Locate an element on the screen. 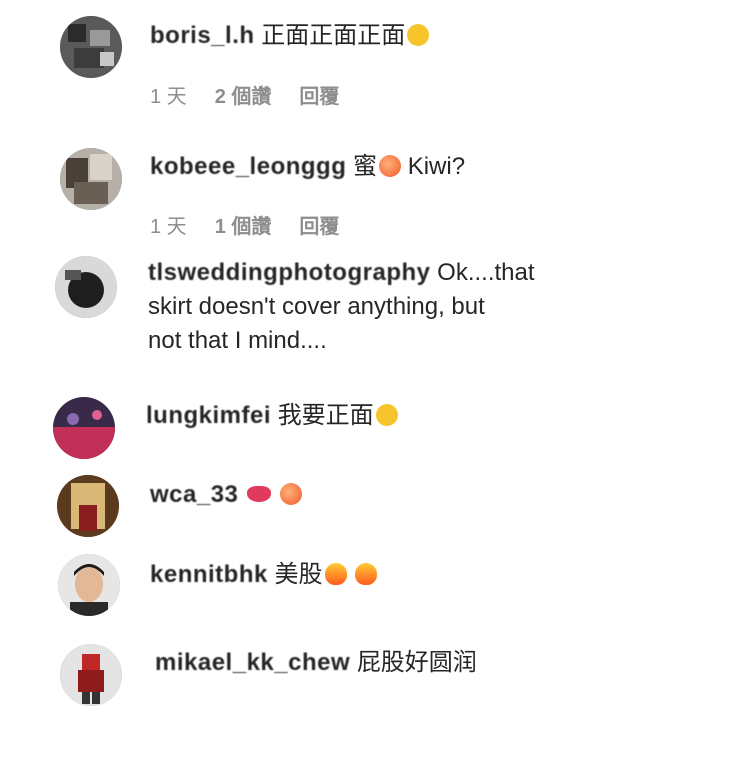 The height and width of the screenshot is (770, 744). username-link: tlsweddingphotography is located at coordinates (289, 272).